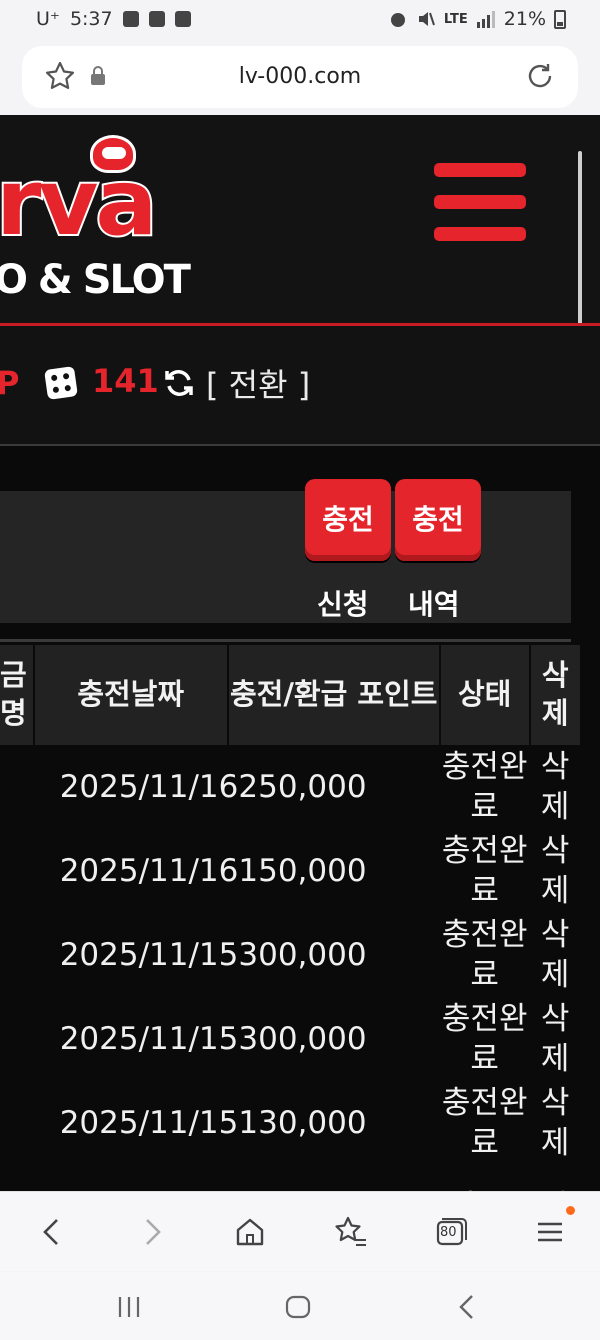 The height and width of the screenshot is (1340, 600). What do you see at coordinates (61, 383) in the screenshot?
I see `dice-icon` at bounding box center [61, 383].